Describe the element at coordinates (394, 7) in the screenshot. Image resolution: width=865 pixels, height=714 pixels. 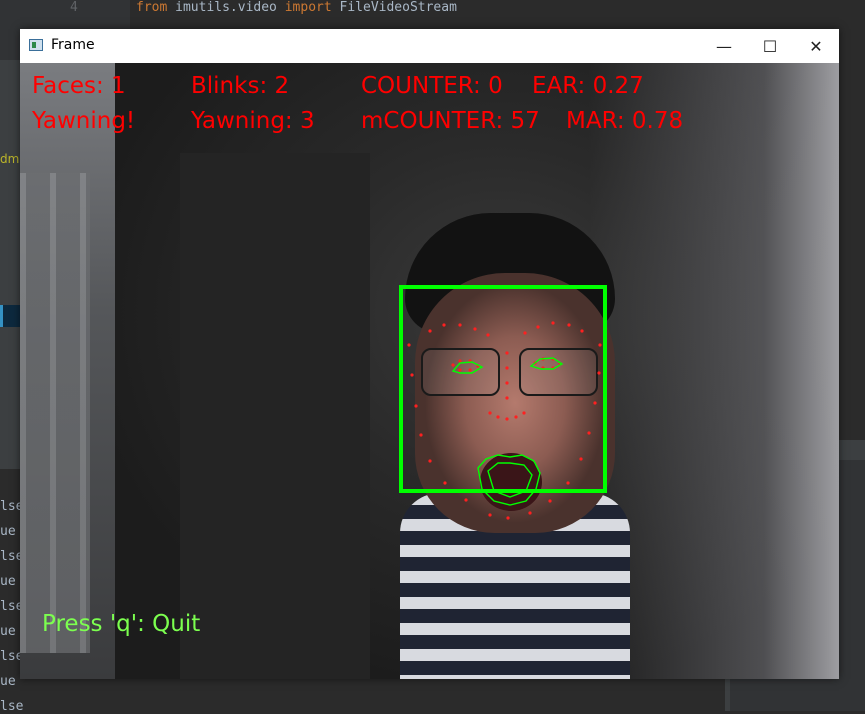
I see `code-name: FileVideoStream` at that location.